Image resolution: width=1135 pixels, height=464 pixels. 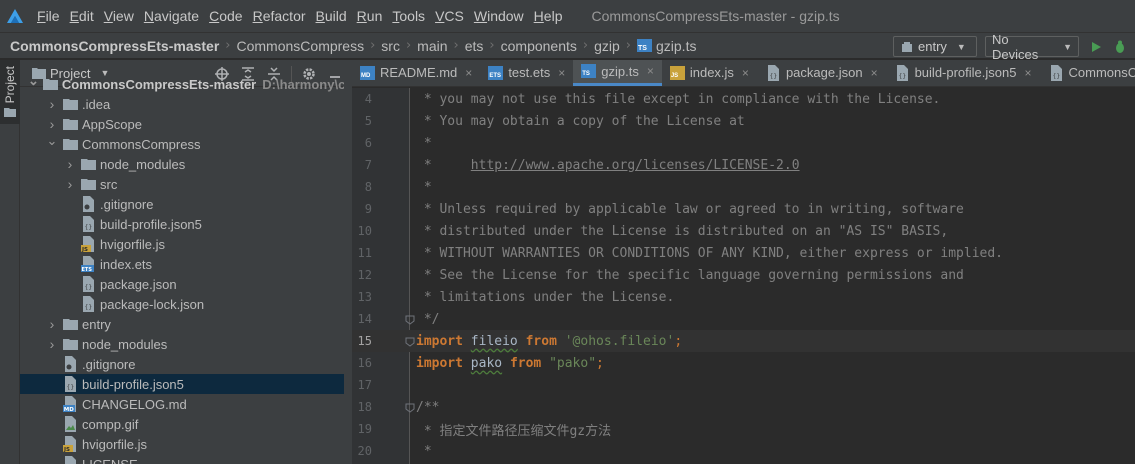 What do you see at coordinates (48, 16) in the screenshot?
I see `menu-file: File` at bounding box center [48, 16].